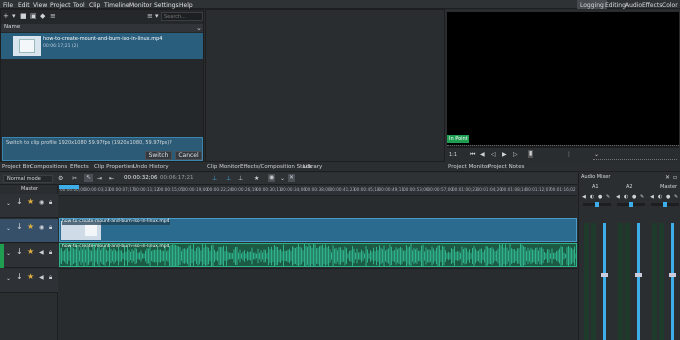 Image resolution: width=680 pixels, height=340 pixels. Describe the element at coordinates (40, 5) in the screenshot. I see `menu-view: View` at that location.